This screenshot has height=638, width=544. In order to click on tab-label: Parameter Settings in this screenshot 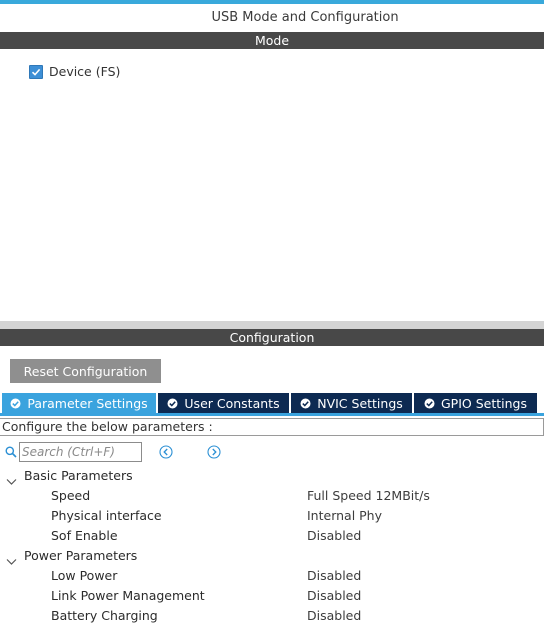, I will do `click(87, 403)`.